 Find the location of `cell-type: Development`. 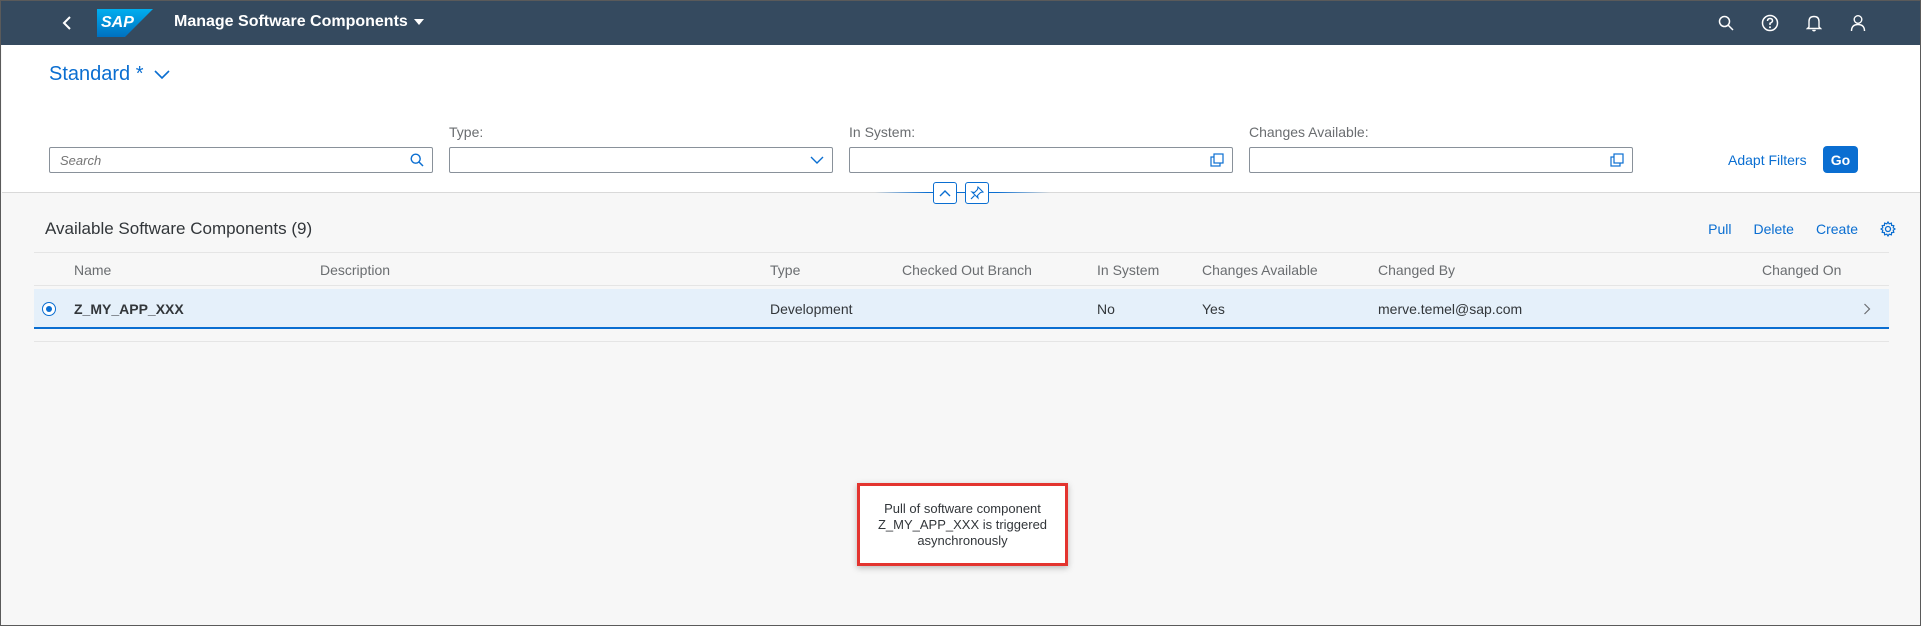

cell-type: Development is located at coordinates (811, 309).